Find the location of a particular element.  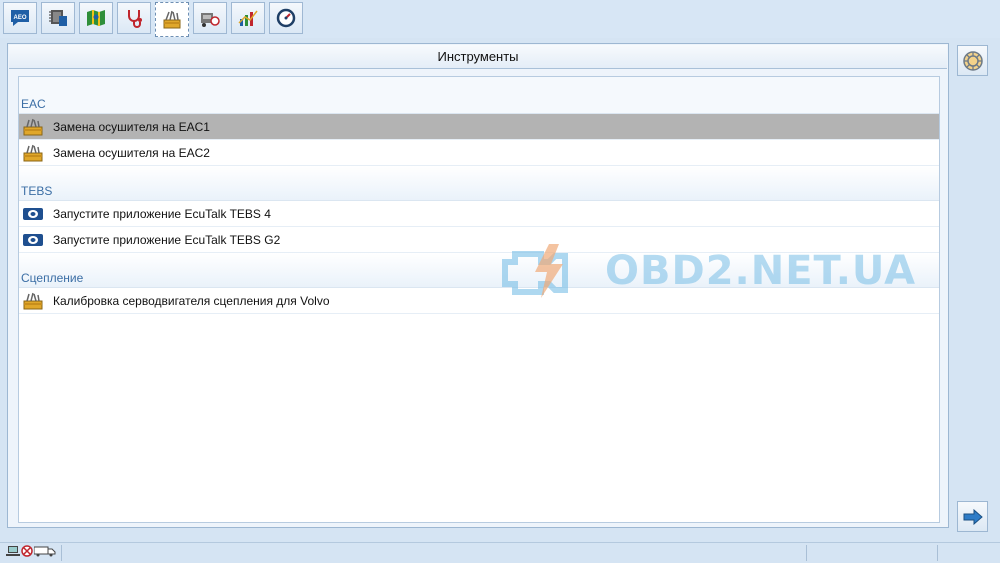

group-header-tebs: TEBS is located at coordinates (479, 183).